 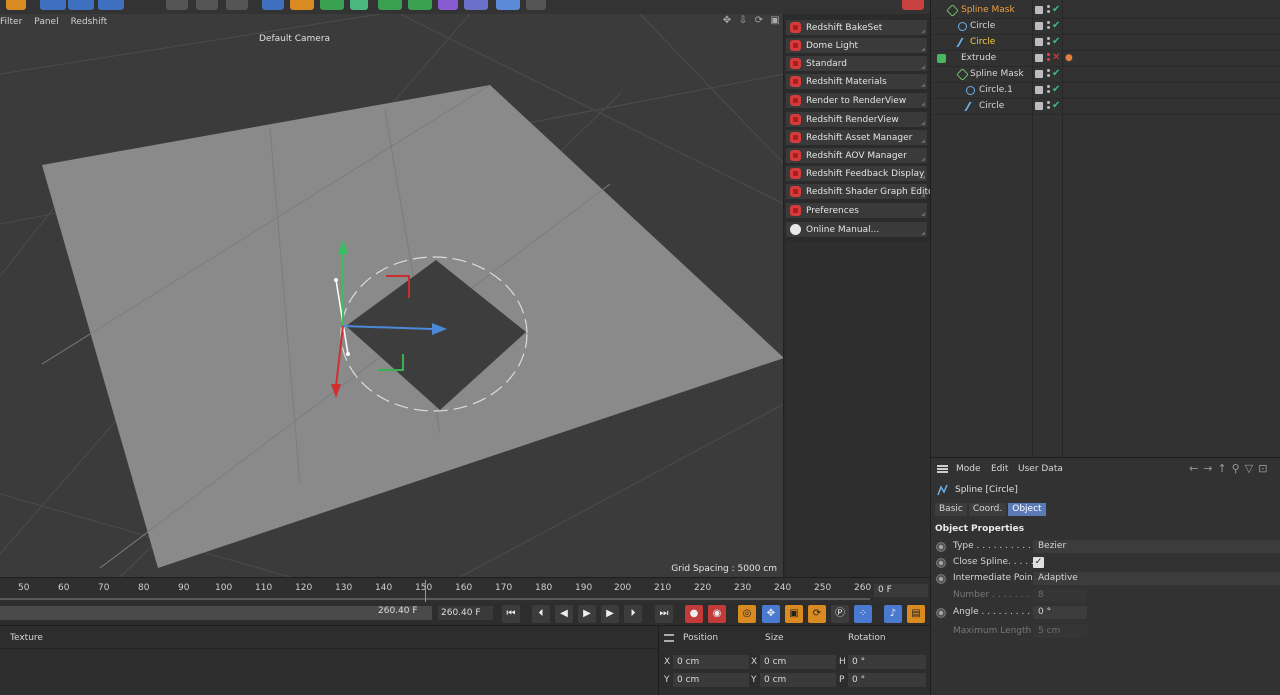 What do you see at coordinates (46, 22) in the screenshot?
I see `viewport-menu-panel: Panel` at bounding box center [46, 22].